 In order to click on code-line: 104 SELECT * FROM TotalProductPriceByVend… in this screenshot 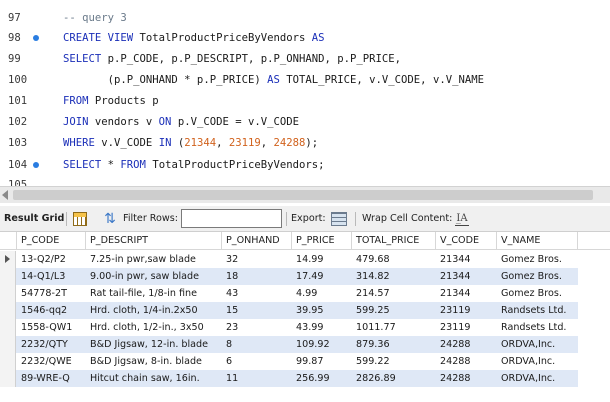, I will do `click(305, 165)`.